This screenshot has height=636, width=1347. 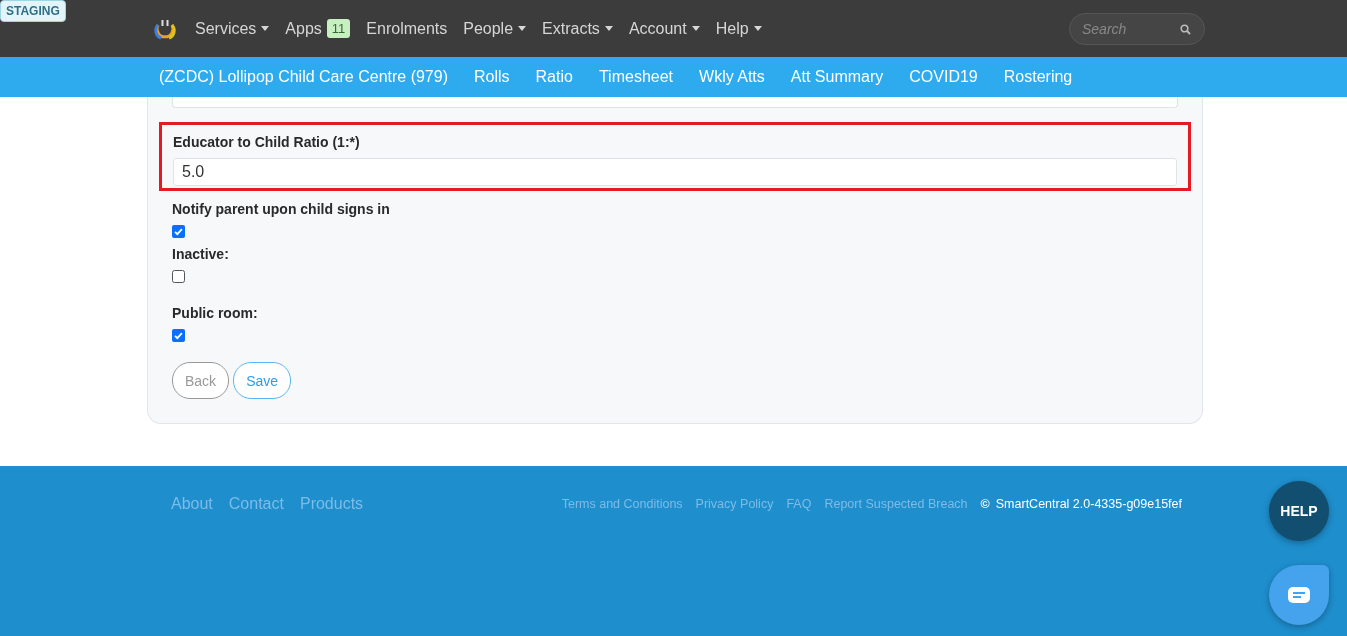 What do you see at coordinates (201, 380) in the screenshot?
I see `back-button: Back` at bounding box center [201, 380].